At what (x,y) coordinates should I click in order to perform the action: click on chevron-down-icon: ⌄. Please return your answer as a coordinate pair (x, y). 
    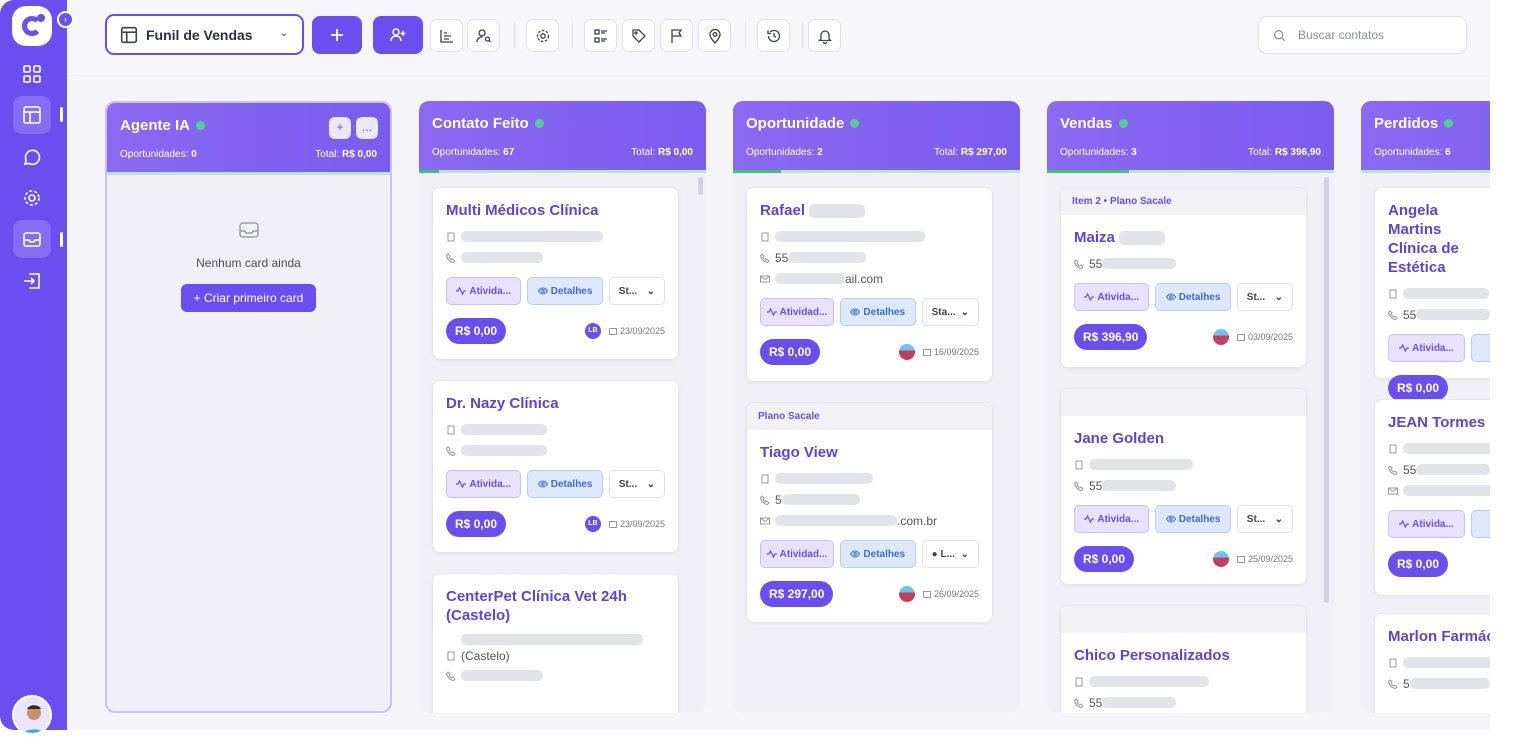
    Looking at the image, I should click on (964, 554).